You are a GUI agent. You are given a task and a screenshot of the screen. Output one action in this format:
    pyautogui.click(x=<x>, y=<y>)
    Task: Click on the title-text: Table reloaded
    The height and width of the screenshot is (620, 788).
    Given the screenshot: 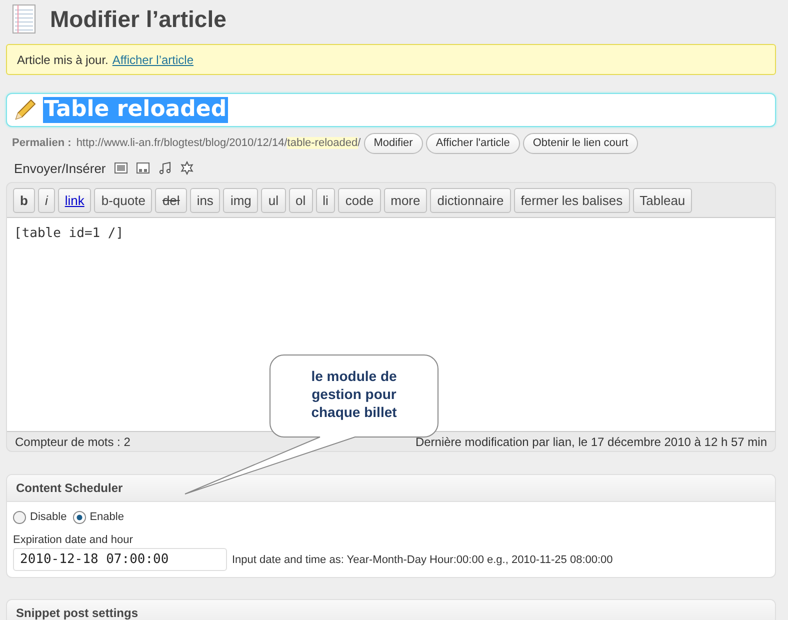 What is the action you would take?
    pyautogui.click(x=135, y=110)
    